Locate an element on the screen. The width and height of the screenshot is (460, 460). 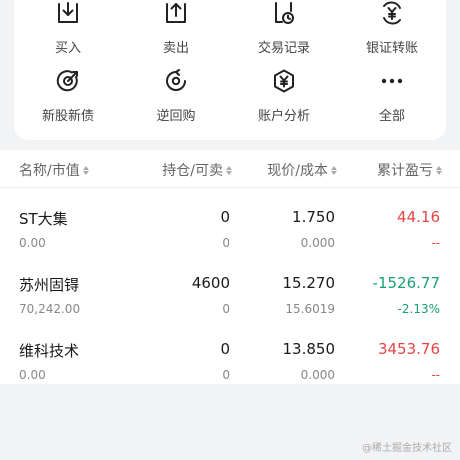
header-total-pnl: 累计盈亏 is located at coordinates (409, 170).